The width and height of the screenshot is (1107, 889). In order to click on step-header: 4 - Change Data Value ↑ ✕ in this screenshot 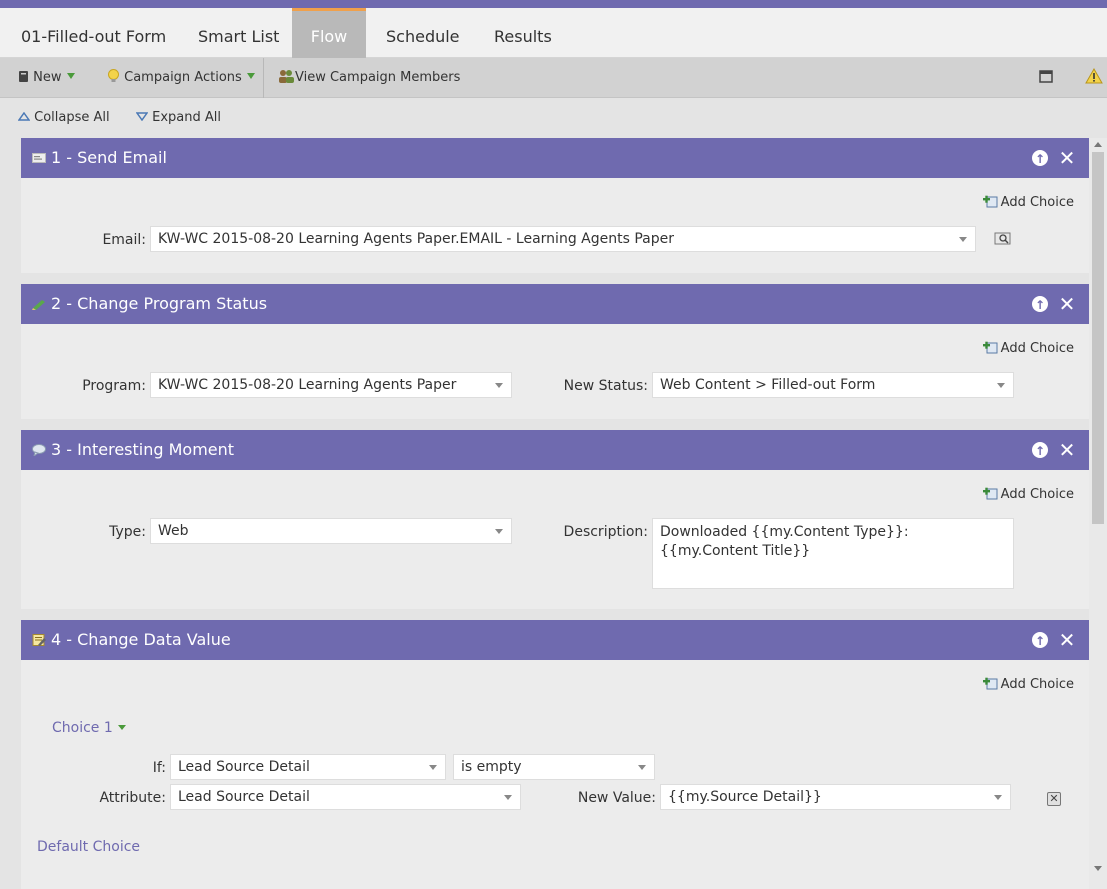, I will do `click(555, 640)`.